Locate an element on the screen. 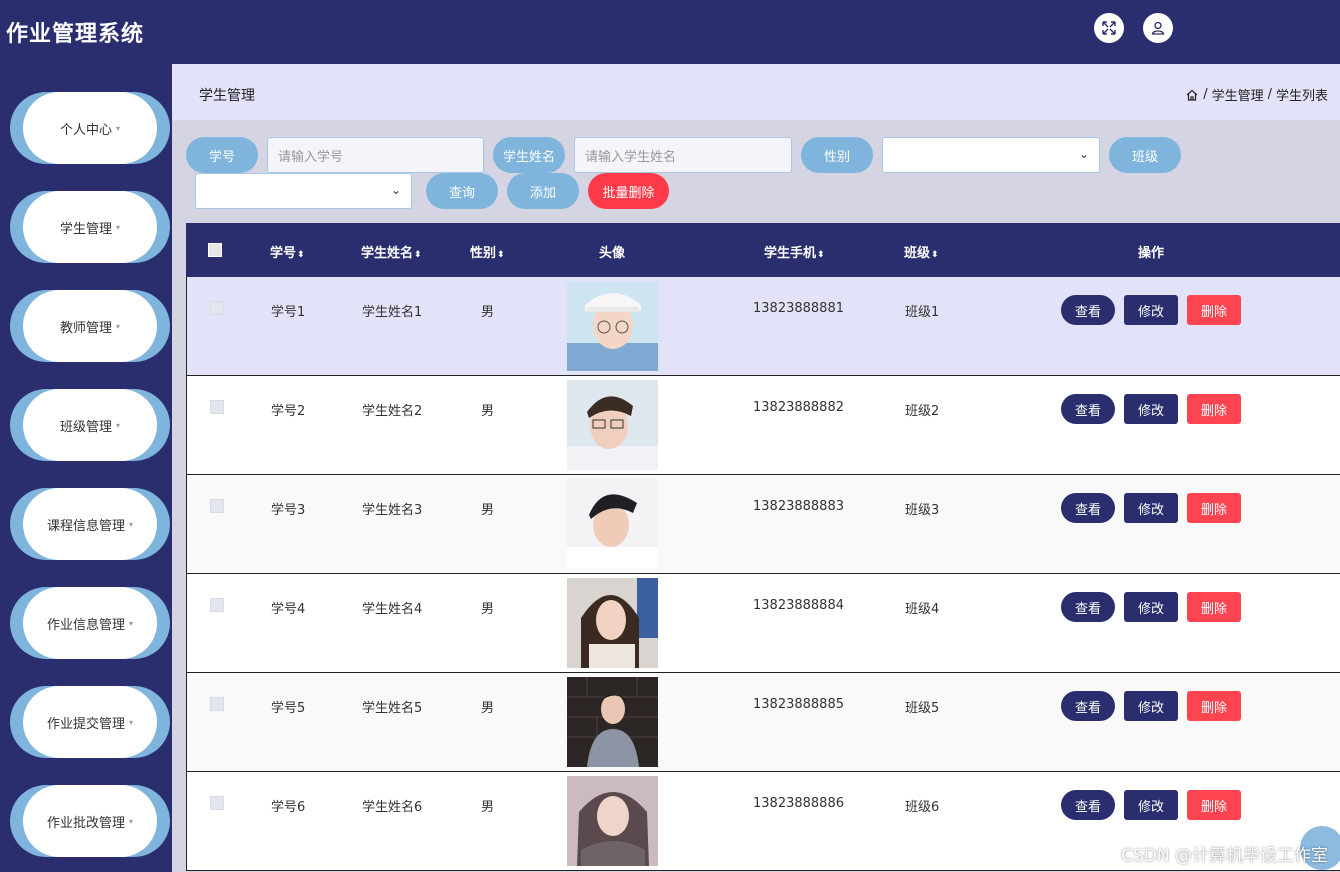 This screenshot has height=872, width=1340. xuehao-label: 学号 is located at coordinates (222, 155).